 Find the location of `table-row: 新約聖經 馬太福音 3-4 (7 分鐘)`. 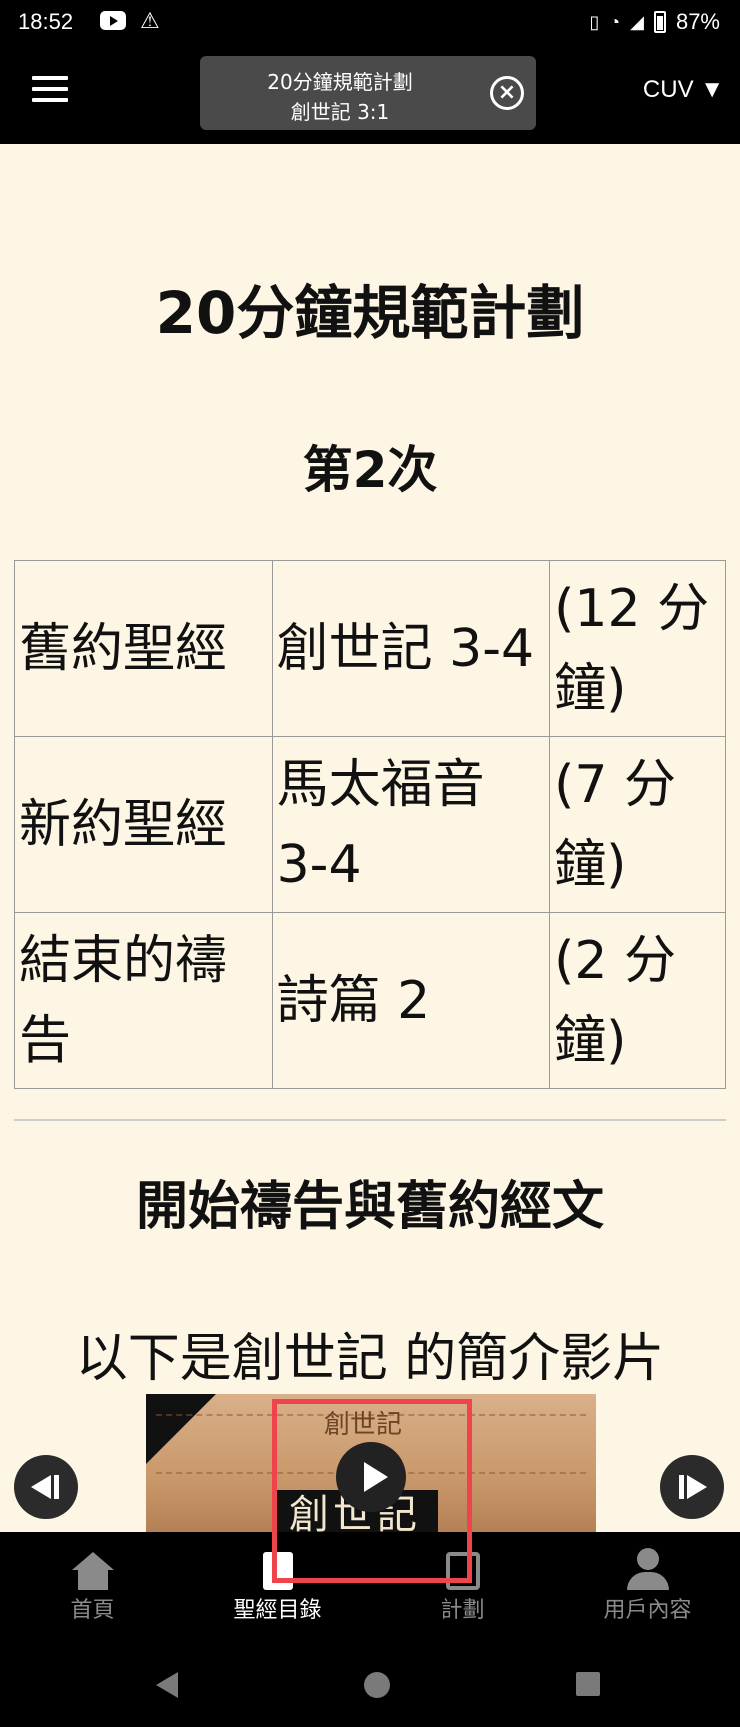

table-row: 新約聖經 馬太福音 3-4 (7 分鐘) is located at coordinates (370, 824).